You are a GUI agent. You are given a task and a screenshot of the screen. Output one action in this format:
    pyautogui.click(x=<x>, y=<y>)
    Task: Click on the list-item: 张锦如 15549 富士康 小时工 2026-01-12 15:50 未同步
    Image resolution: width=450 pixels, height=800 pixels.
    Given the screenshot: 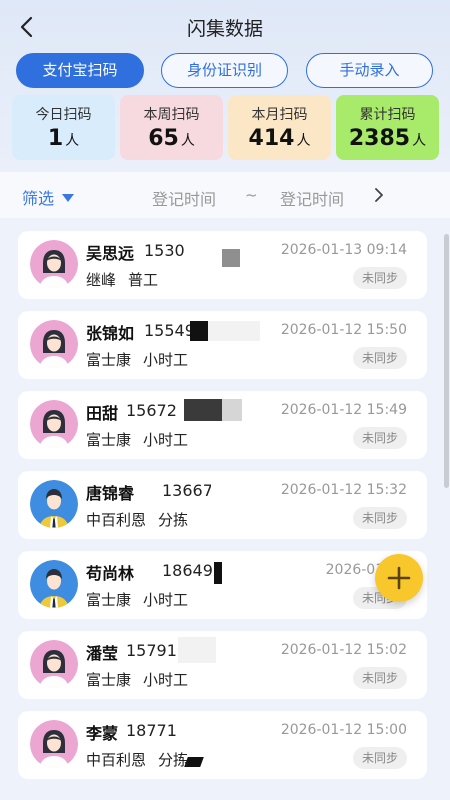 What is the action you would take?
    pyautogui.click(x=222, y=345)
    